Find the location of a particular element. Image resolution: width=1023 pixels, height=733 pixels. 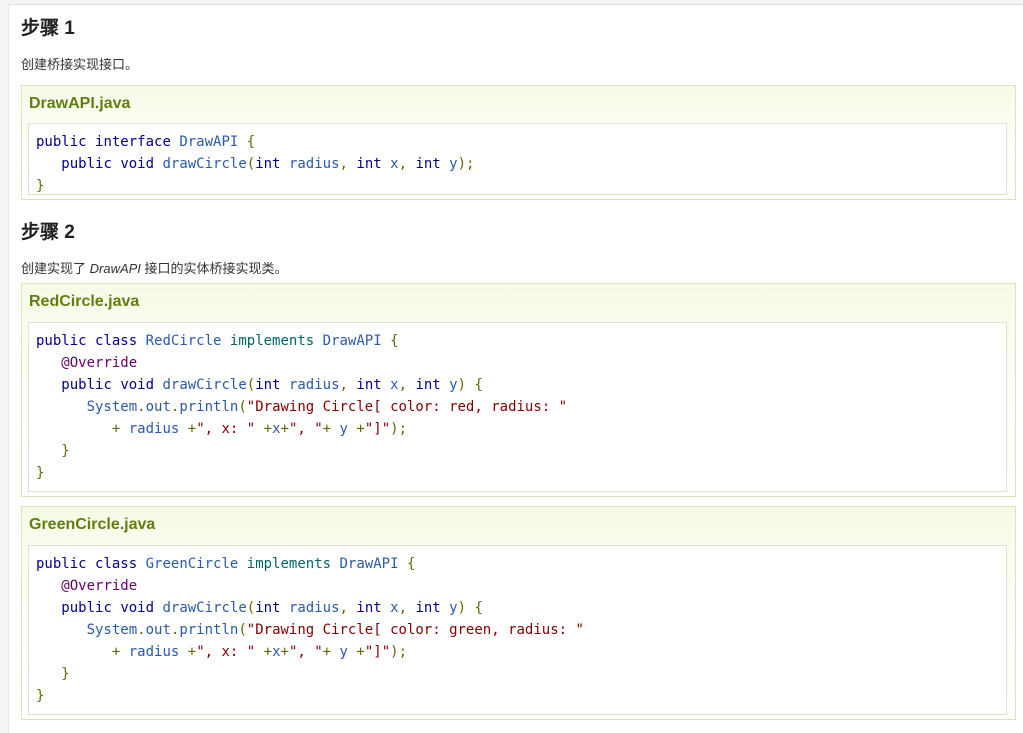

step-2-heading: 步骤 2 is located at coordinates (48, 232).